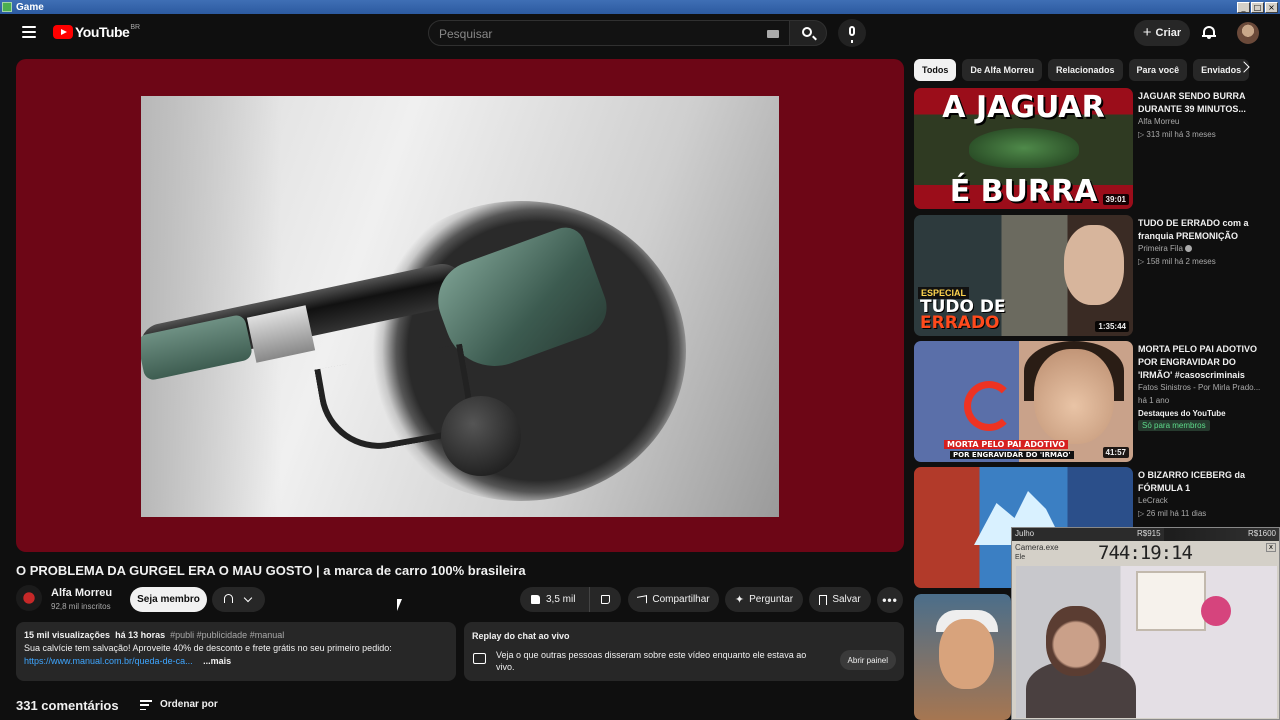 Image resolution: width=1280 pixels, height=720 pixels. I want to click on chip-related: Relacionados, so click(1085, 70).